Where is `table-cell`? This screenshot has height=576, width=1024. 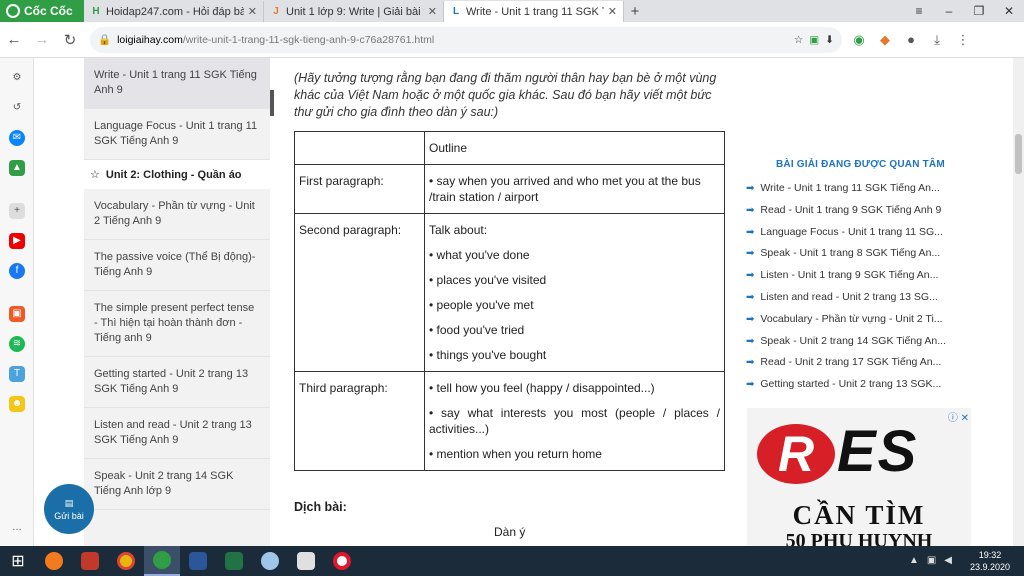
table-cell is located at coordinates (359, 148).